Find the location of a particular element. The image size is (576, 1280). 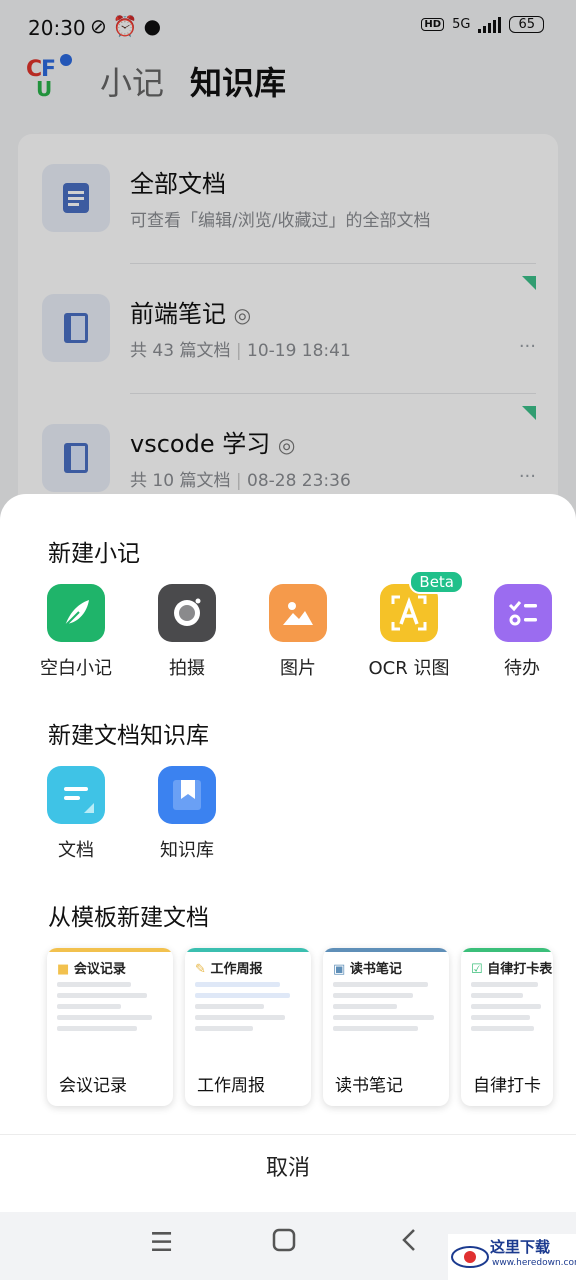

todo-button: 待办 is located at coordinates (521, 632).